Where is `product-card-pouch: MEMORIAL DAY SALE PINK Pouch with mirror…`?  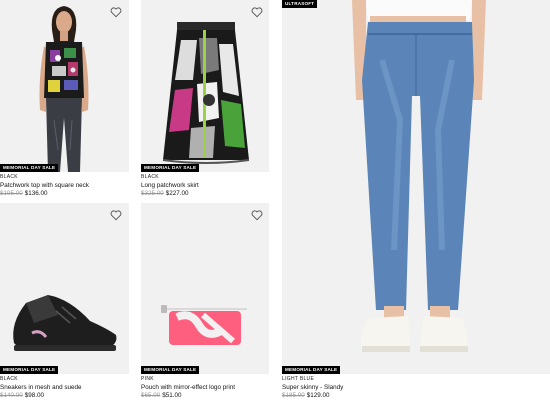 product-card-pouch: MEMORIAL DAY SALE PINK Pouch with mirror… is located at coordinates (205, 302).